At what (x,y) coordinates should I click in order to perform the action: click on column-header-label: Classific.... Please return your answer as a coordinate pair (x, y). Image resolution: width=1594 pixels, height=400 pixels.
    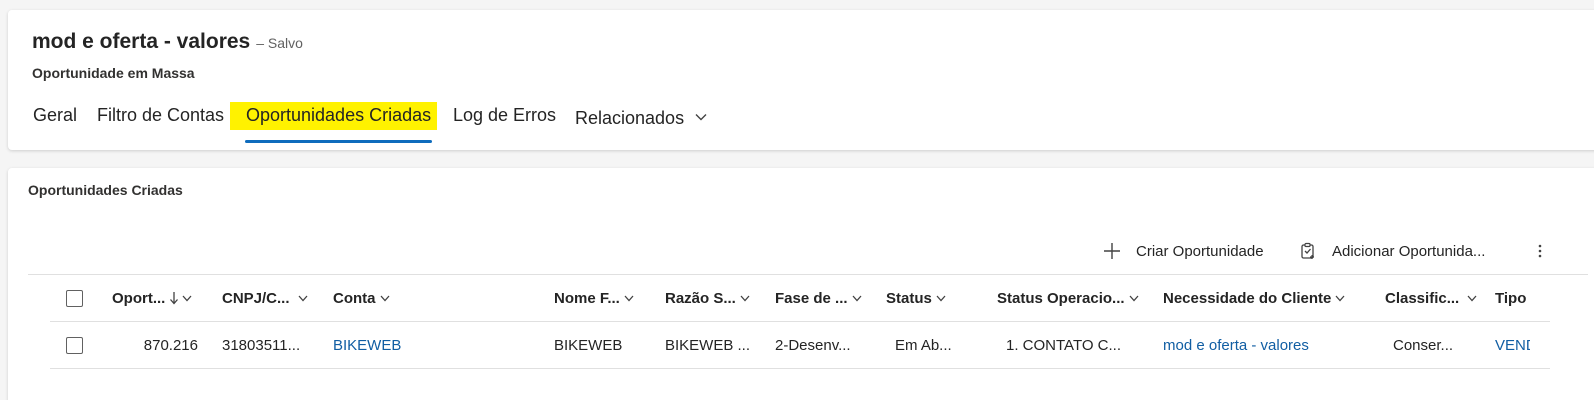
    Looking at the image, I should click on (1422, 298).